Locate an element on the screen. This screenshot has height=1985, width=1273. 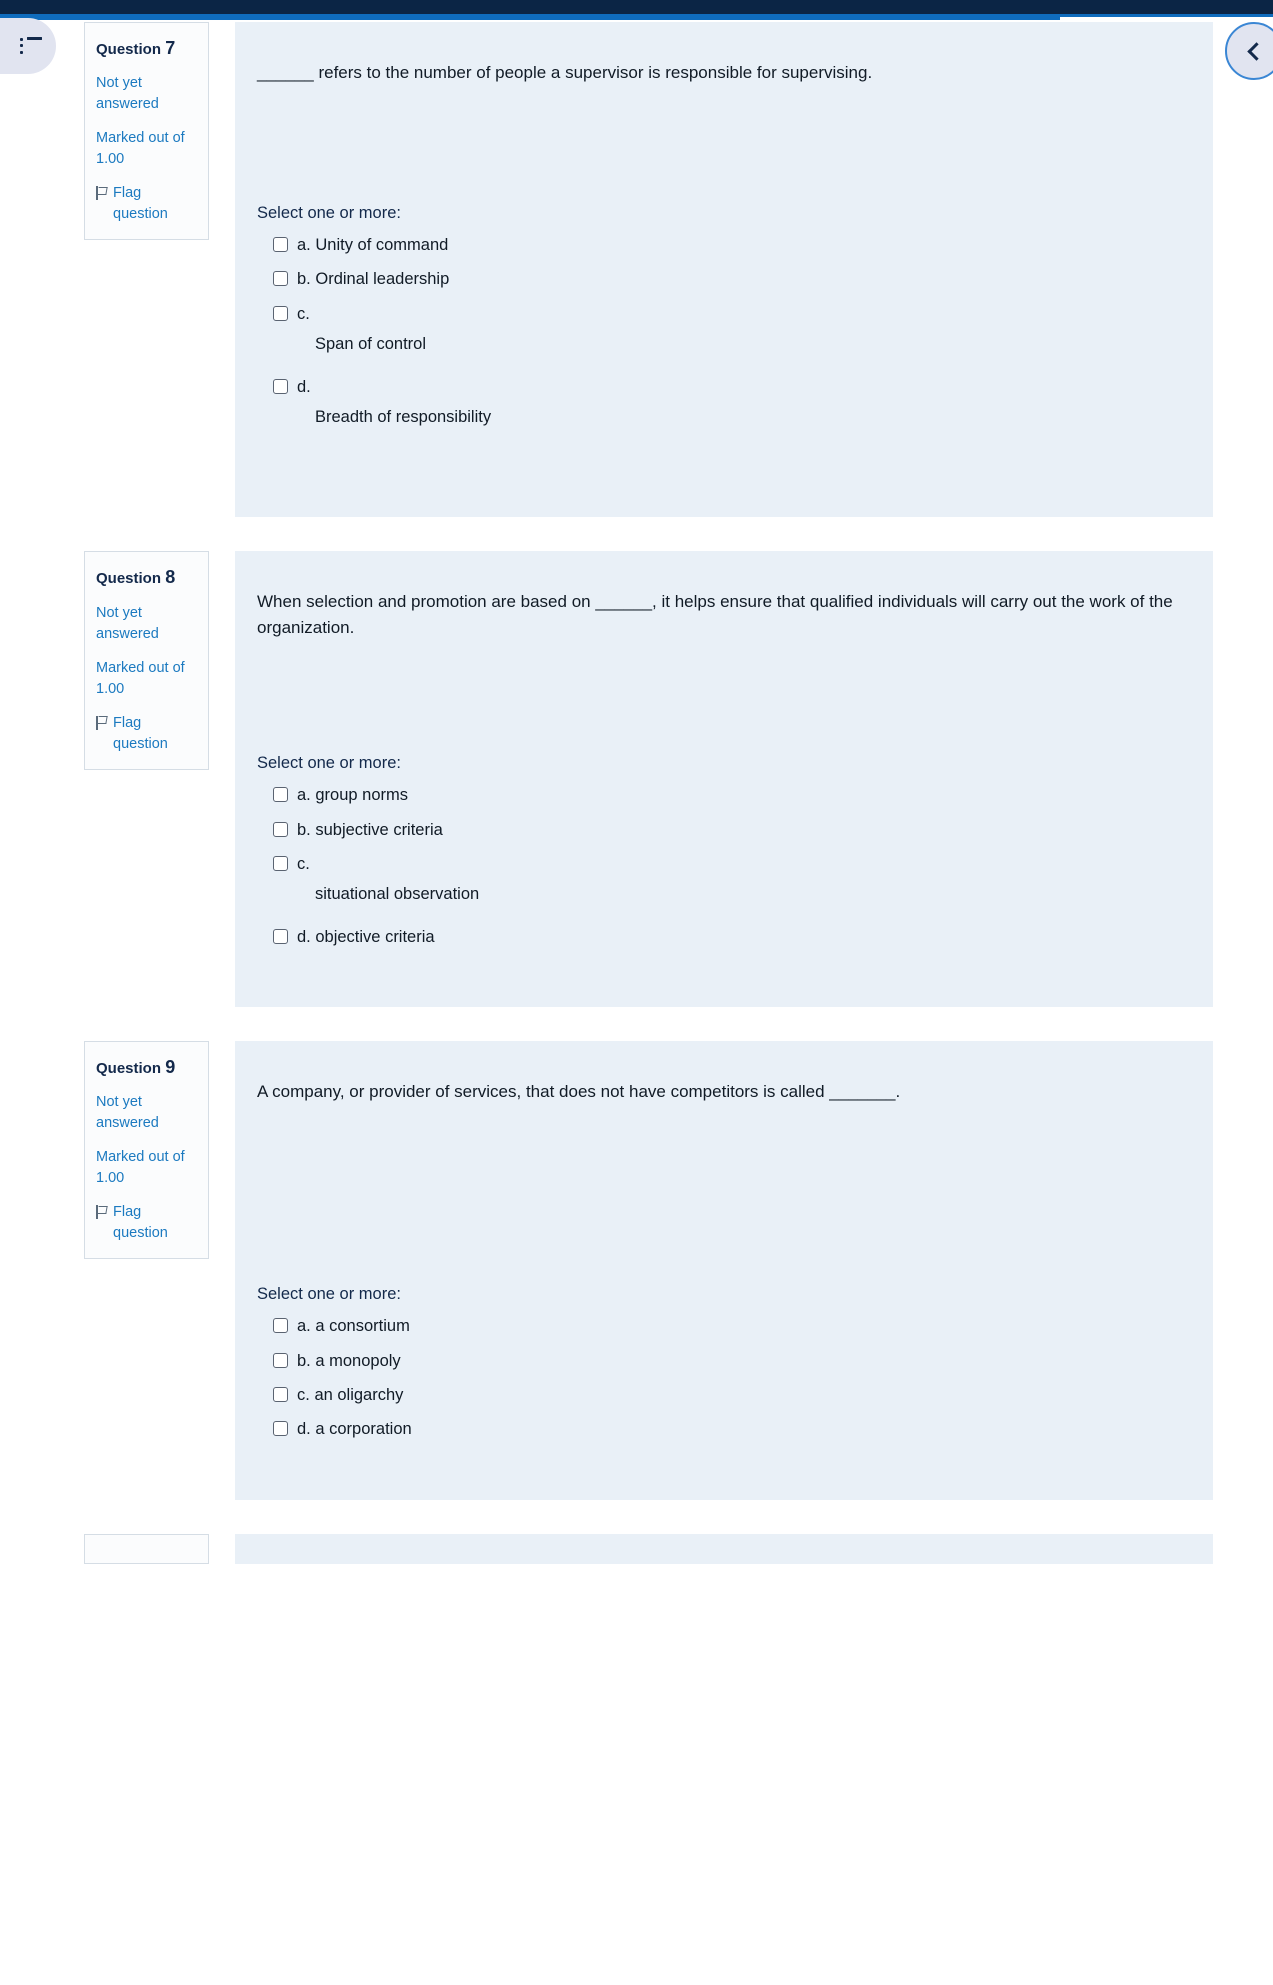
question-block-partial is located at coordinates (636, 1548).